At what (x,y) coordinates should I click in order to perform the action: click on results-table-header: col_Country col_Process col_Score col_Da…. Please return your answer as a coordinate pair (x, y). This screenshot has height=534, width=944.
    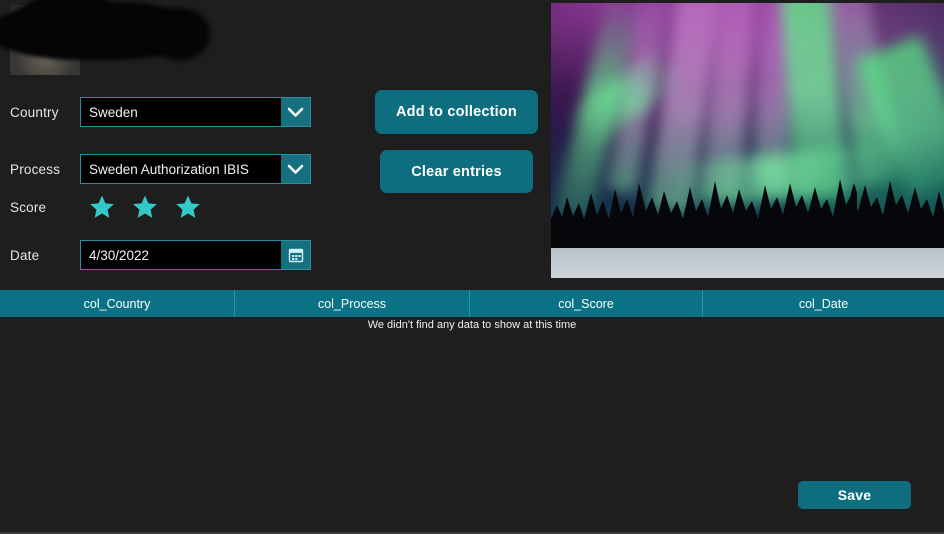
    Looking at the image, I should click on (472, 303).